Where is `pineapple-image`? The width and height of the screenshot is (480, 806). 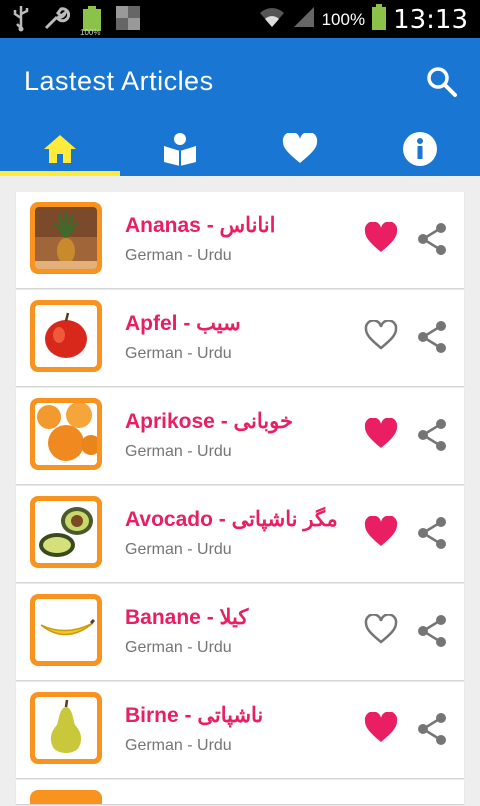
pineapple-image is located at coordinates (66, 238).